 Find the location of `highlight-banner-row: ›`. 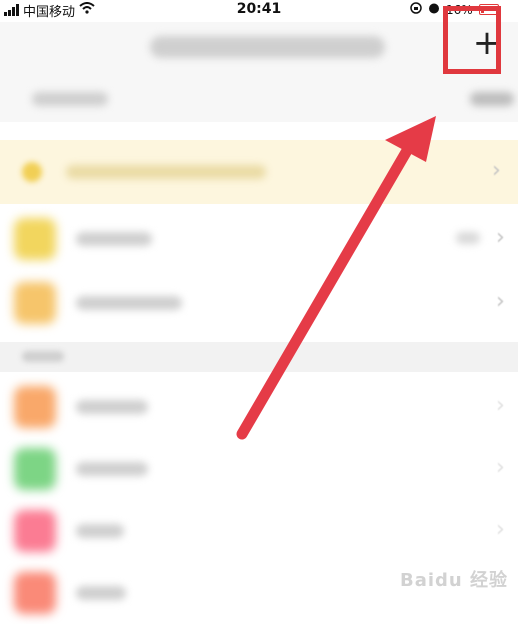

highlight-banner-row: › is located at coordinates (259, 172).